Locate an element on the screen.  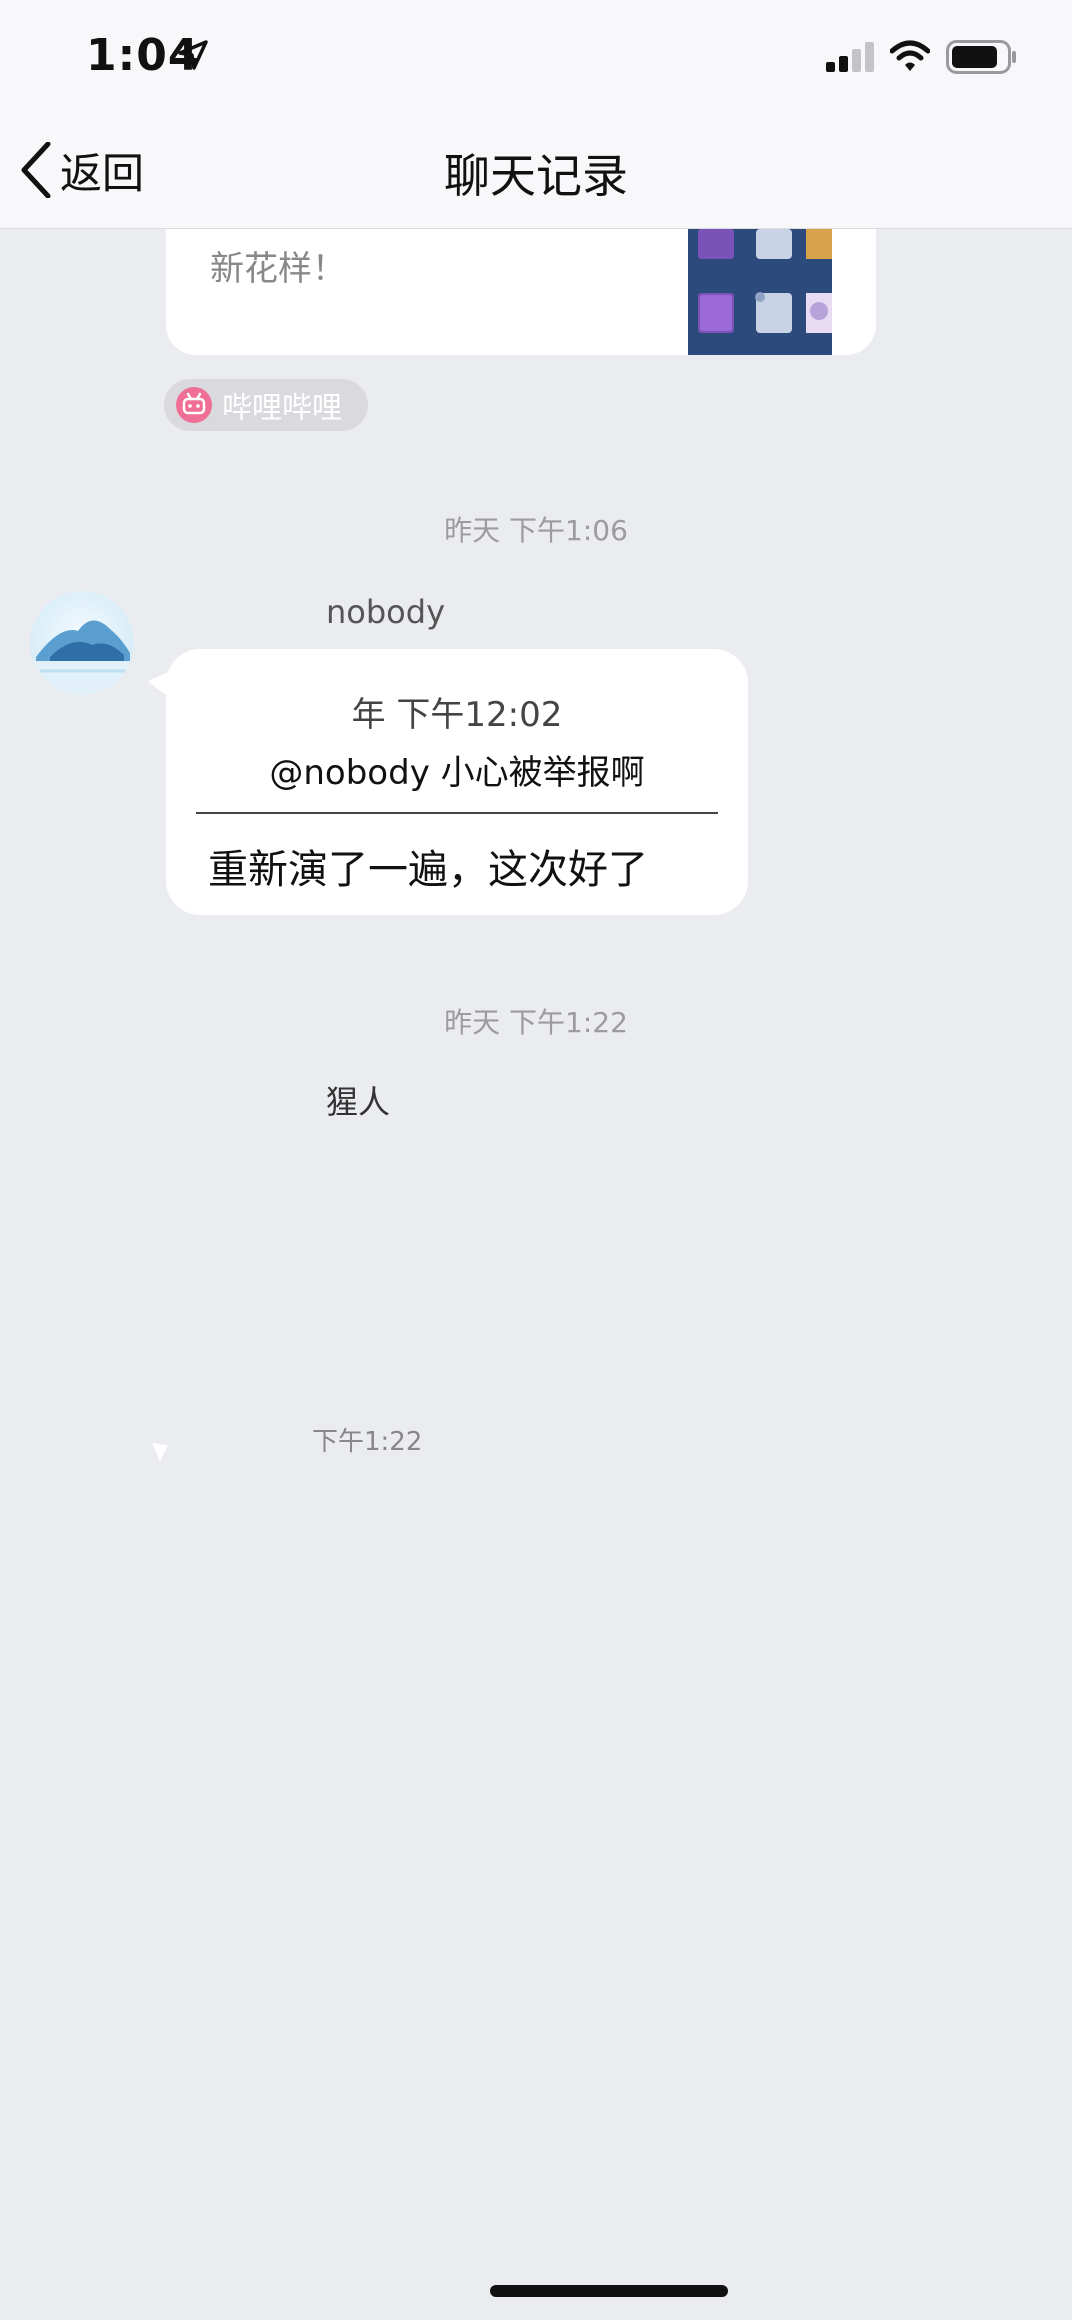
avatar is located at coordinates (82, 643).